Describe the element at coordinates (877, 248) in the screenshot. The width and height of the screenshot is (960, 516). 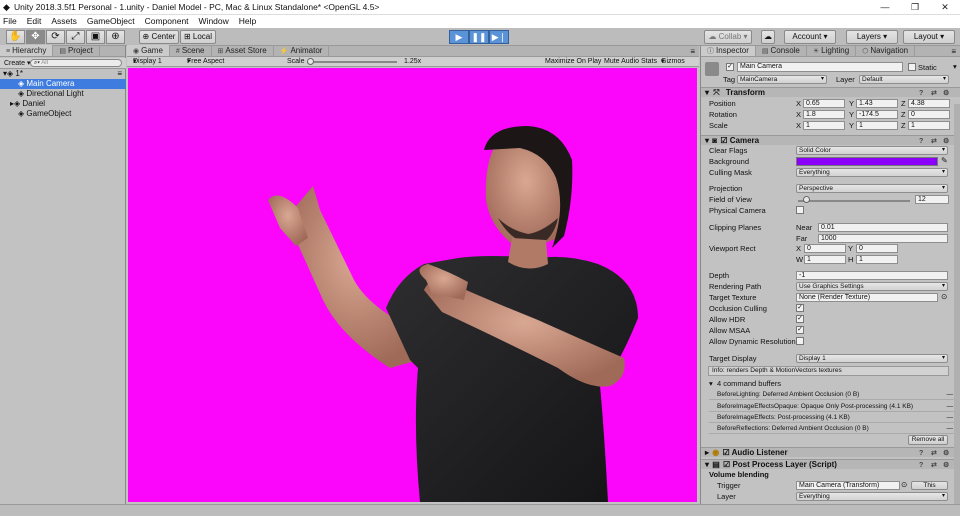
I see `viewport-y-field: 0` at that location.